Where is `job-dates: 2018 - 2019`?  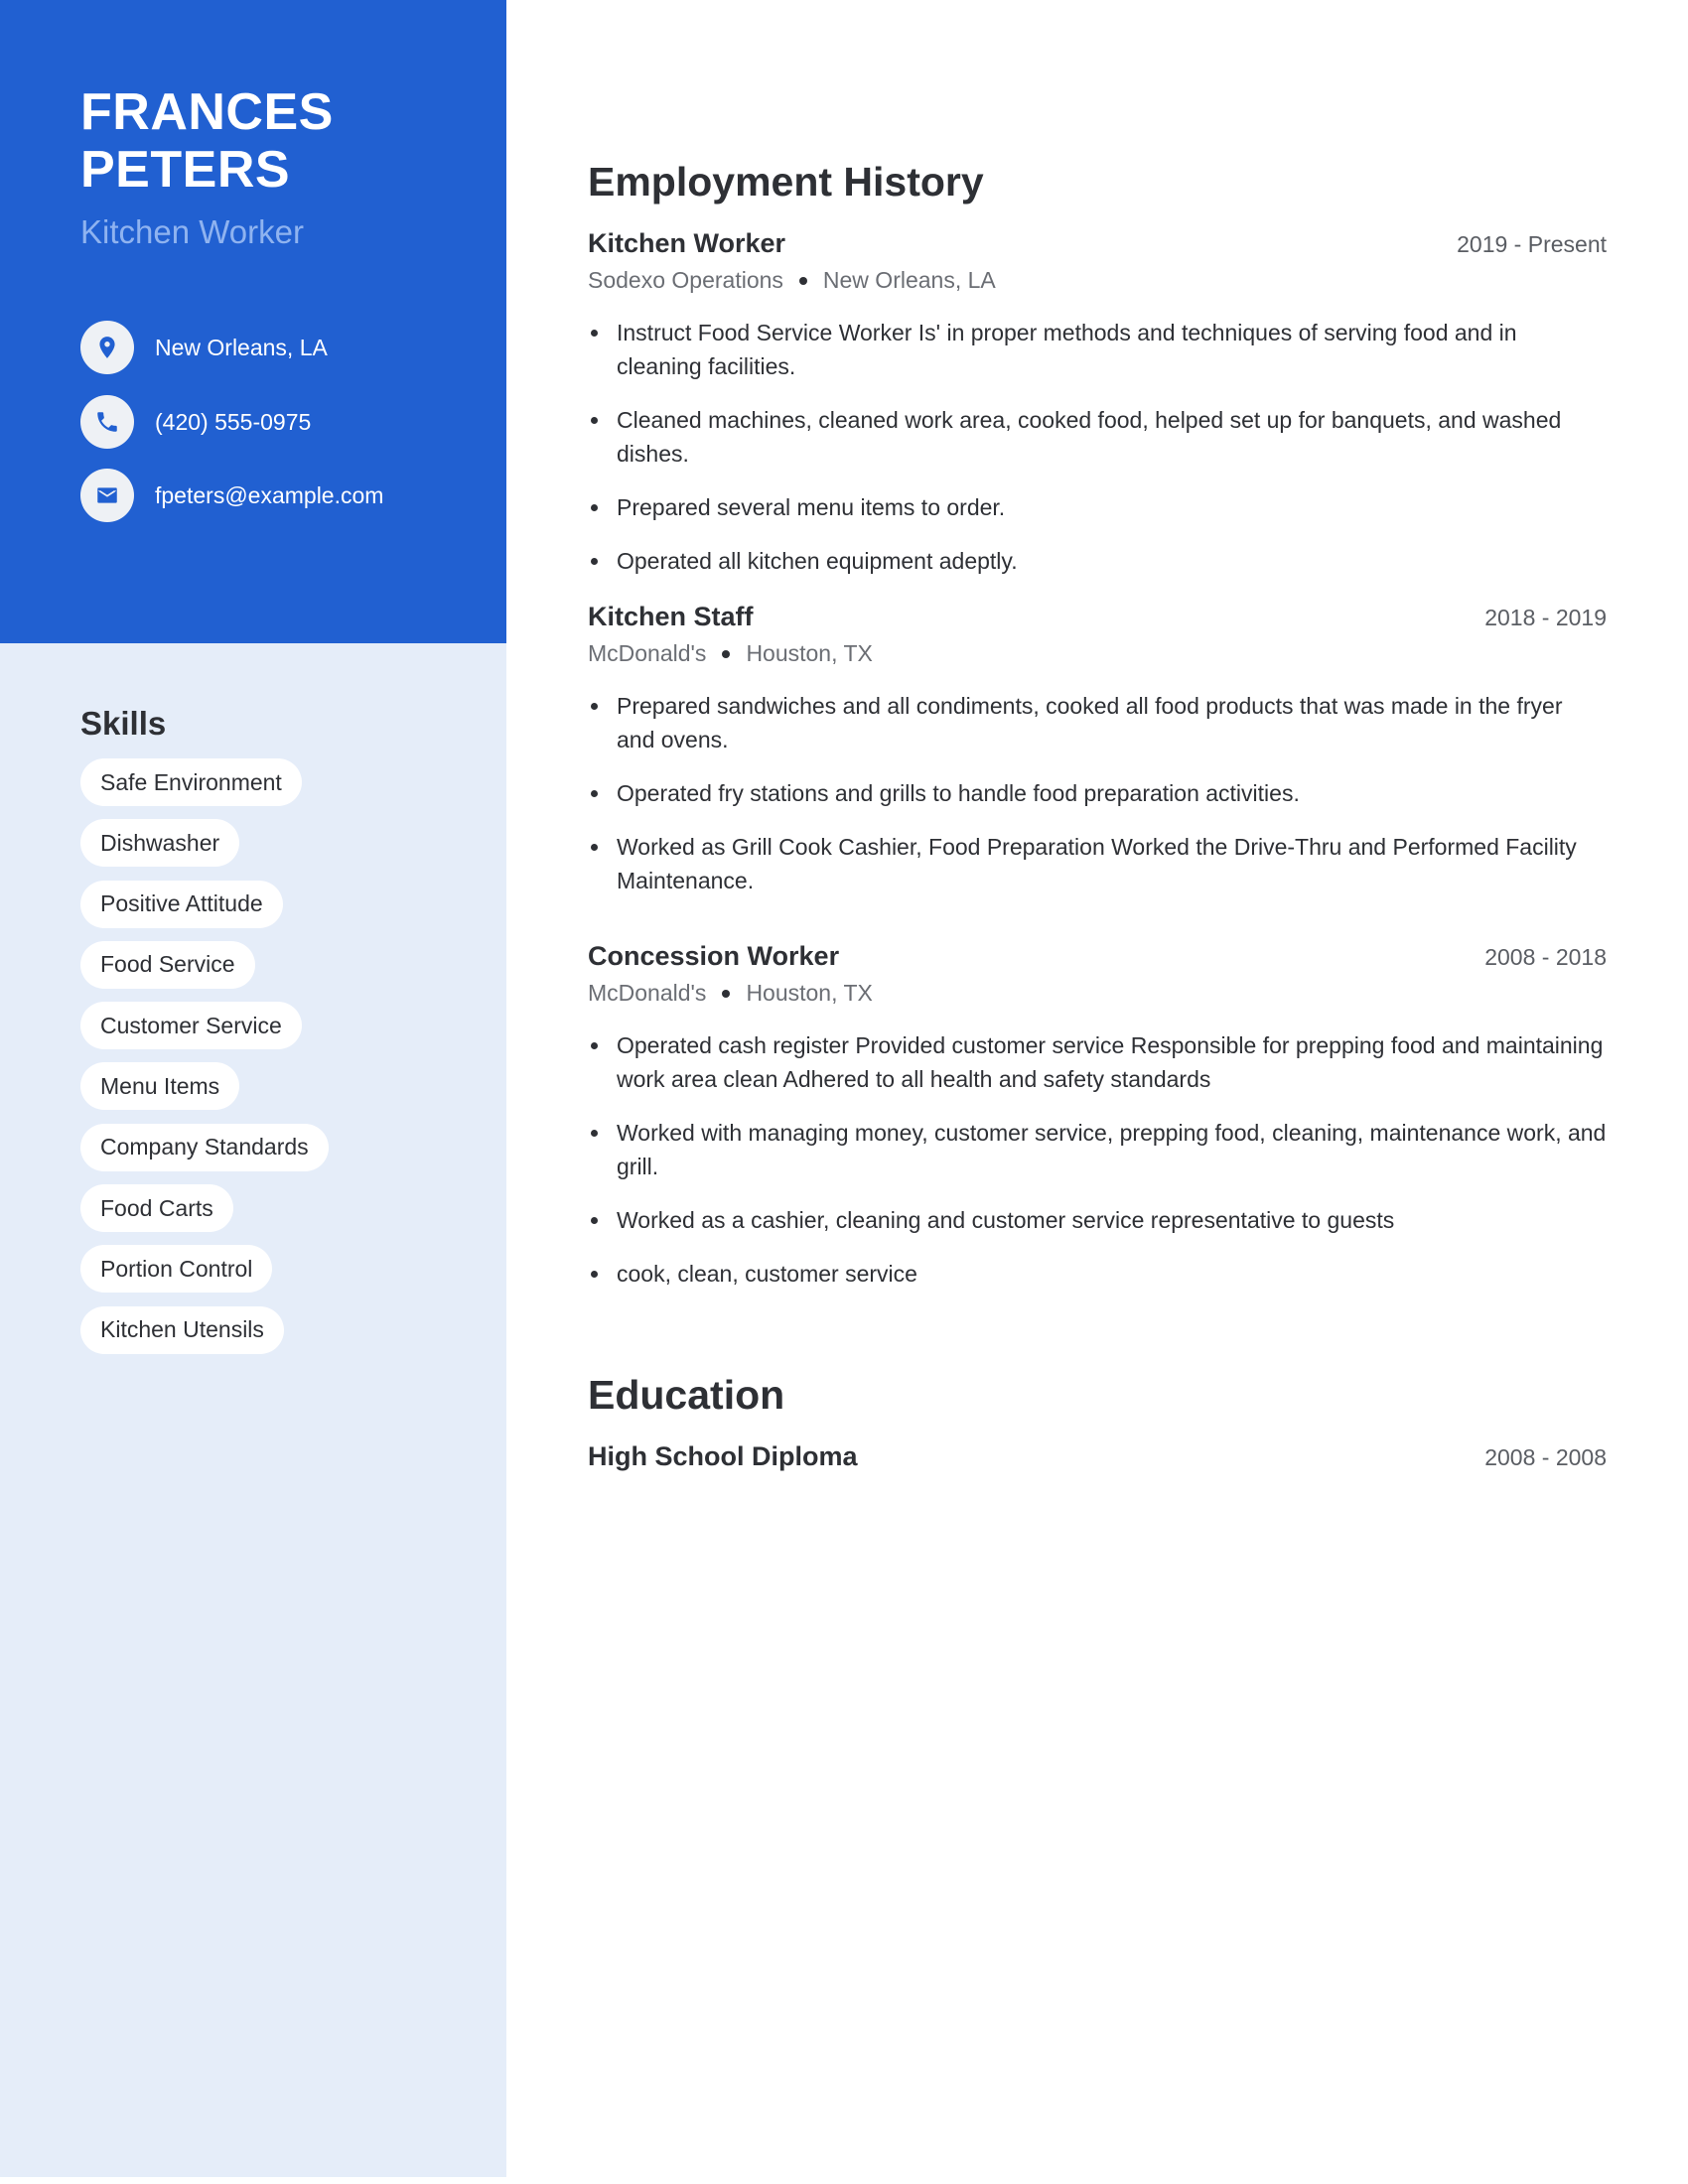
job-dates: 2018 - 2019 is located at coordinates (1545, 617).